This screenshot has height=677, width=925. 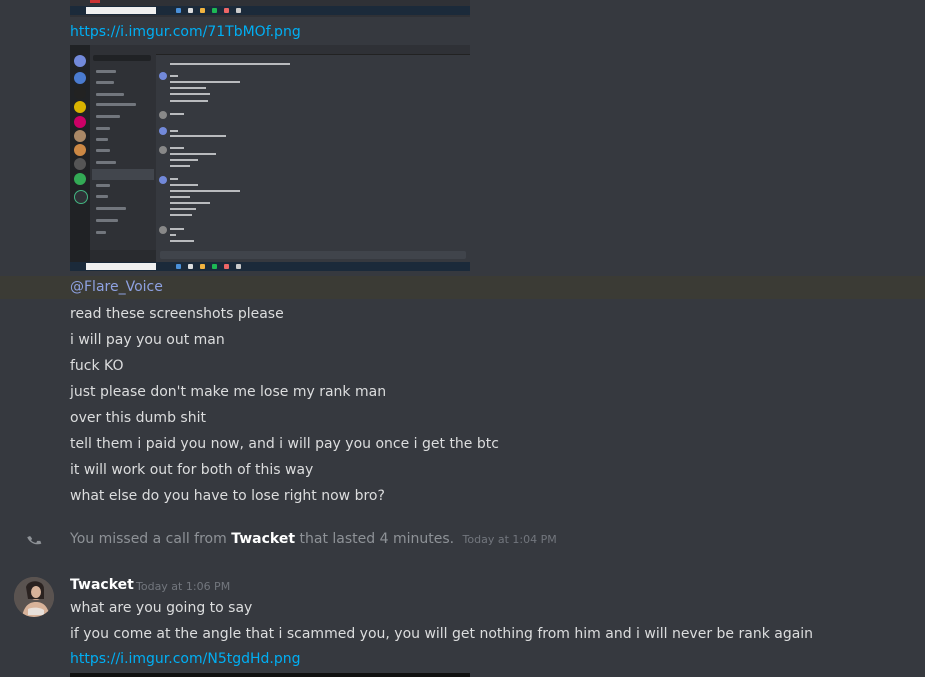 What do you see at coordinates (95, 1) in the screenshot?
I see `red-badge` at bounding box center [95, 1].